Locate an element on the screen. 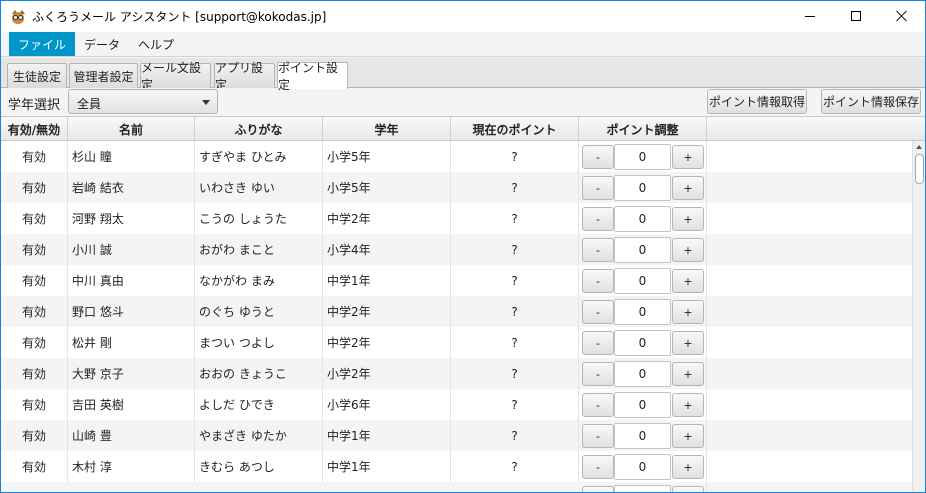 This screenshot has height=493, width=926. table-row: 有効 小川 誠おがわ まこと 小学4年? -0 + is located at coordinates (456, 249).